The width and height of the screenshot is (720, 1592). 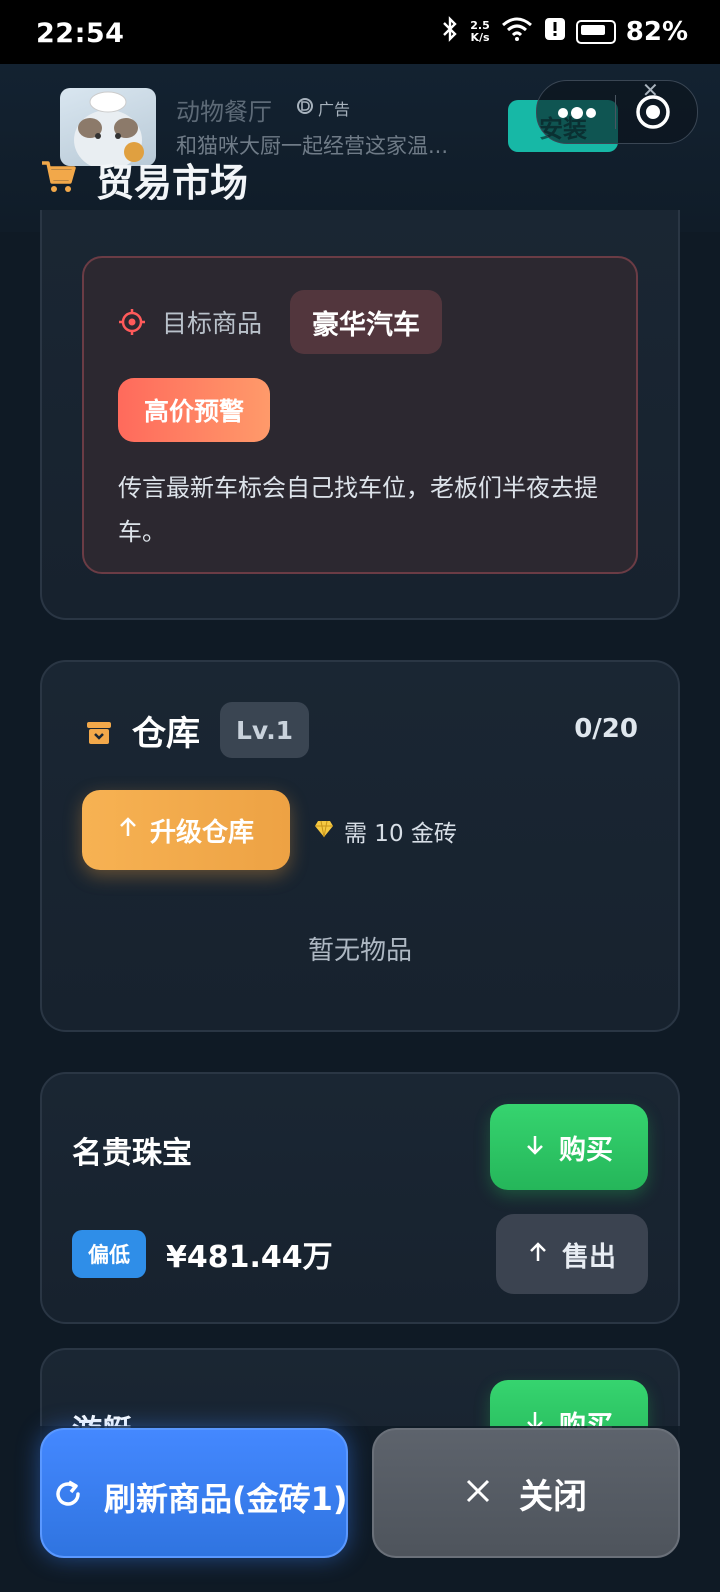 What do you see at coordinates (555, 32) in the screenshot?
I see `alert-icon` at bounding box center [555, 32].